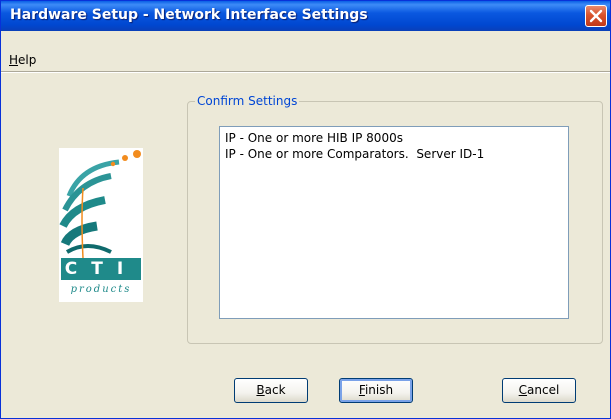 This screenshot has height=419, width=611. Describe the element at coordinates (260, 390) in the screenshot. I see `back-accel: B` at that location.